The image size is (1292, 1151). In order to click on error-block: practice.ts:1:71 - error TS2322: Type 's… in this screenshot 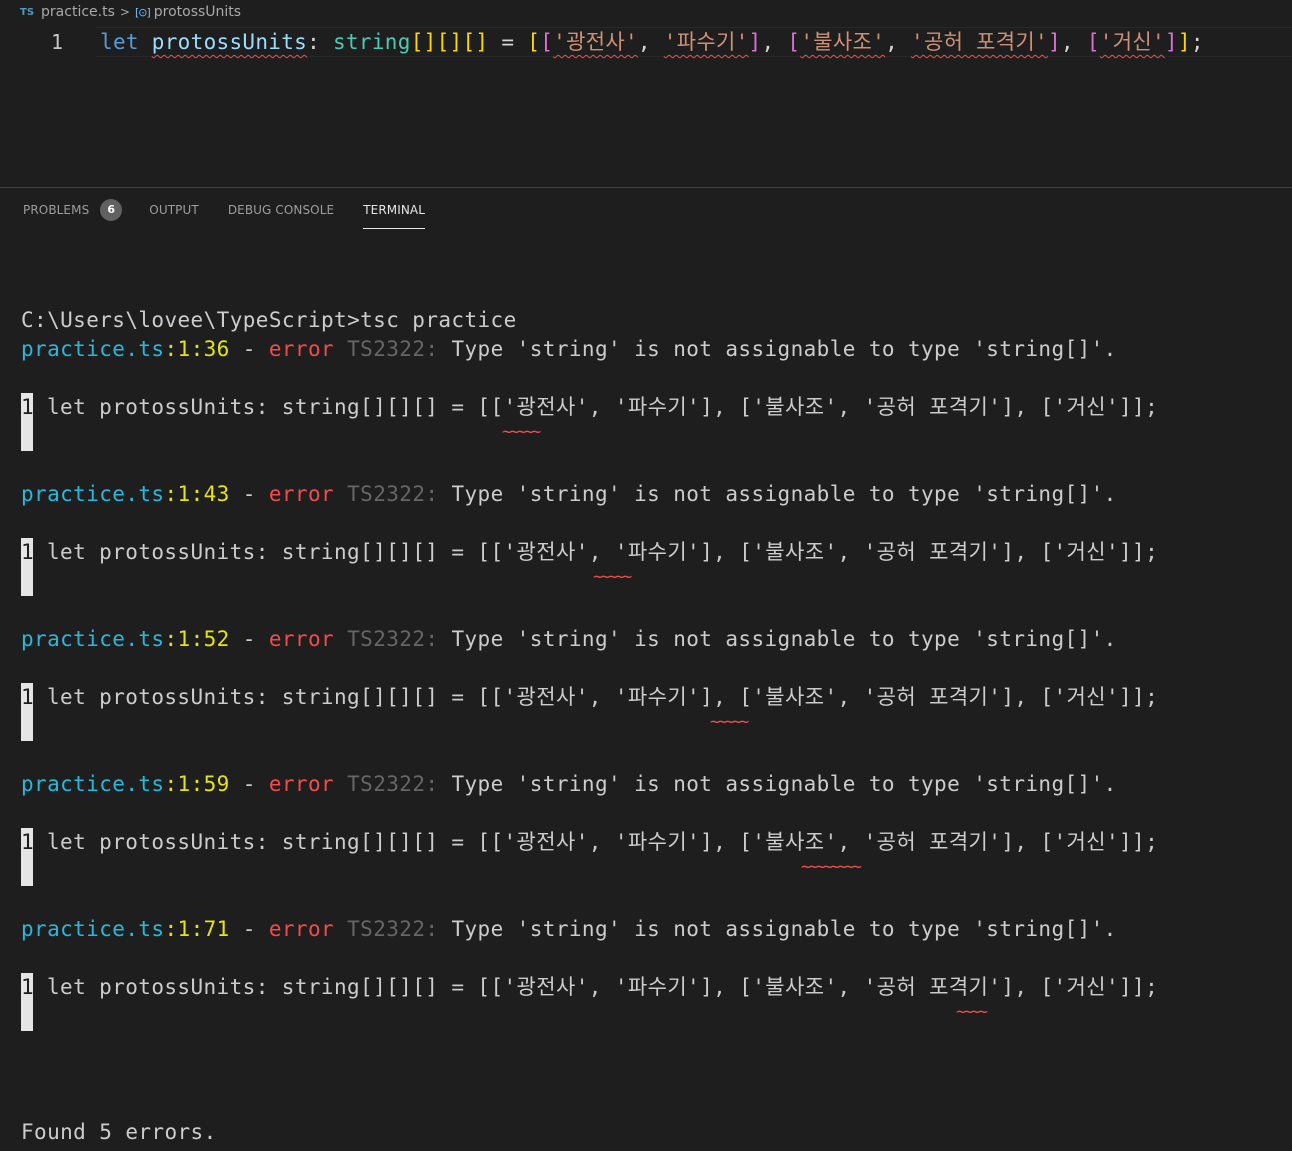, I will do `click(653, 987)`.